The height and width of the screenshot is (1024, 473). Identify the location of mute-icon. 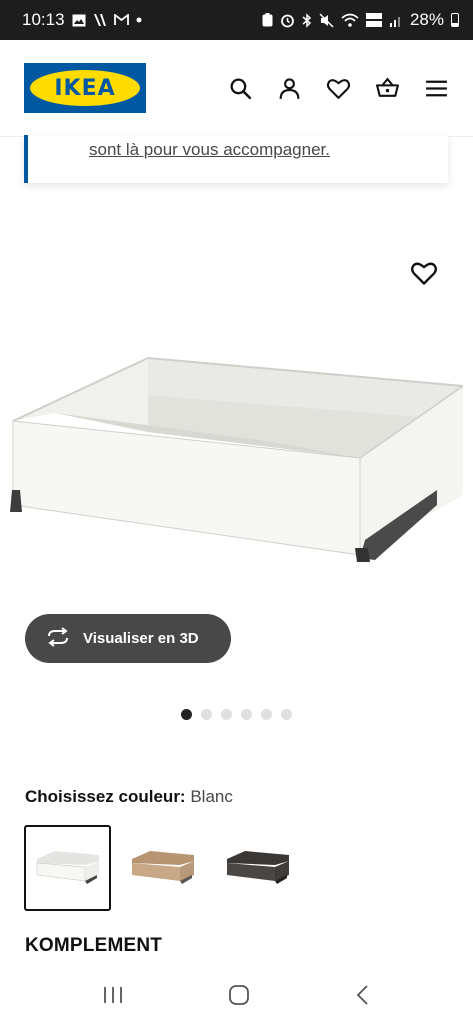
(326, 20).